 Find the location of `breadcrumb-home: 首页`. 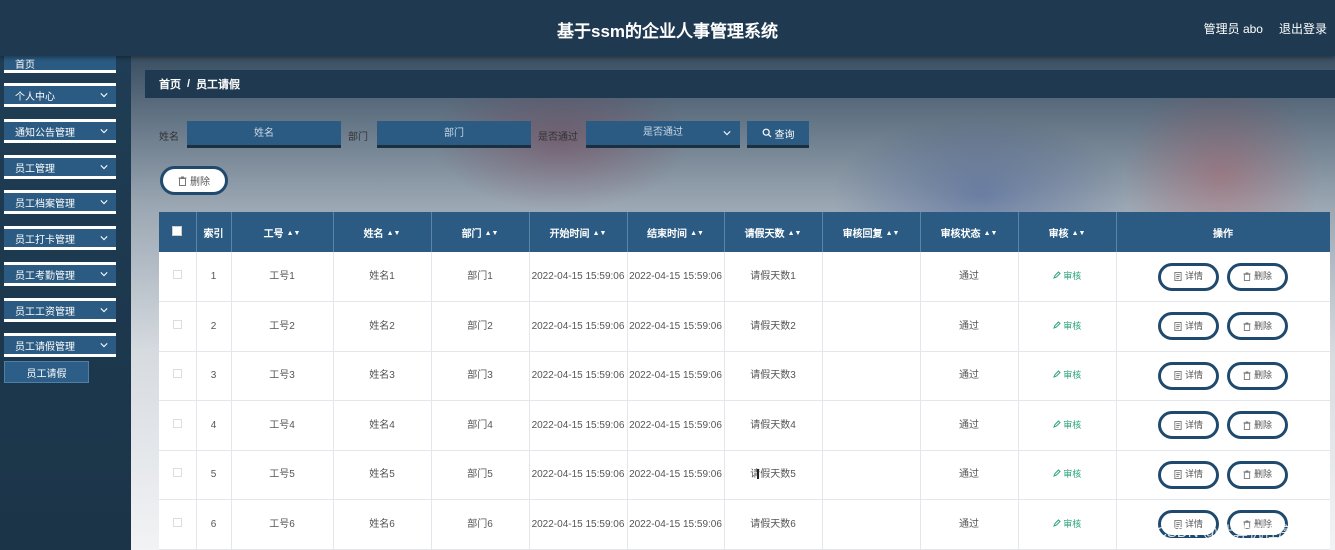

breadcrumb-home: 首页 is located at coordinates (170, 84).